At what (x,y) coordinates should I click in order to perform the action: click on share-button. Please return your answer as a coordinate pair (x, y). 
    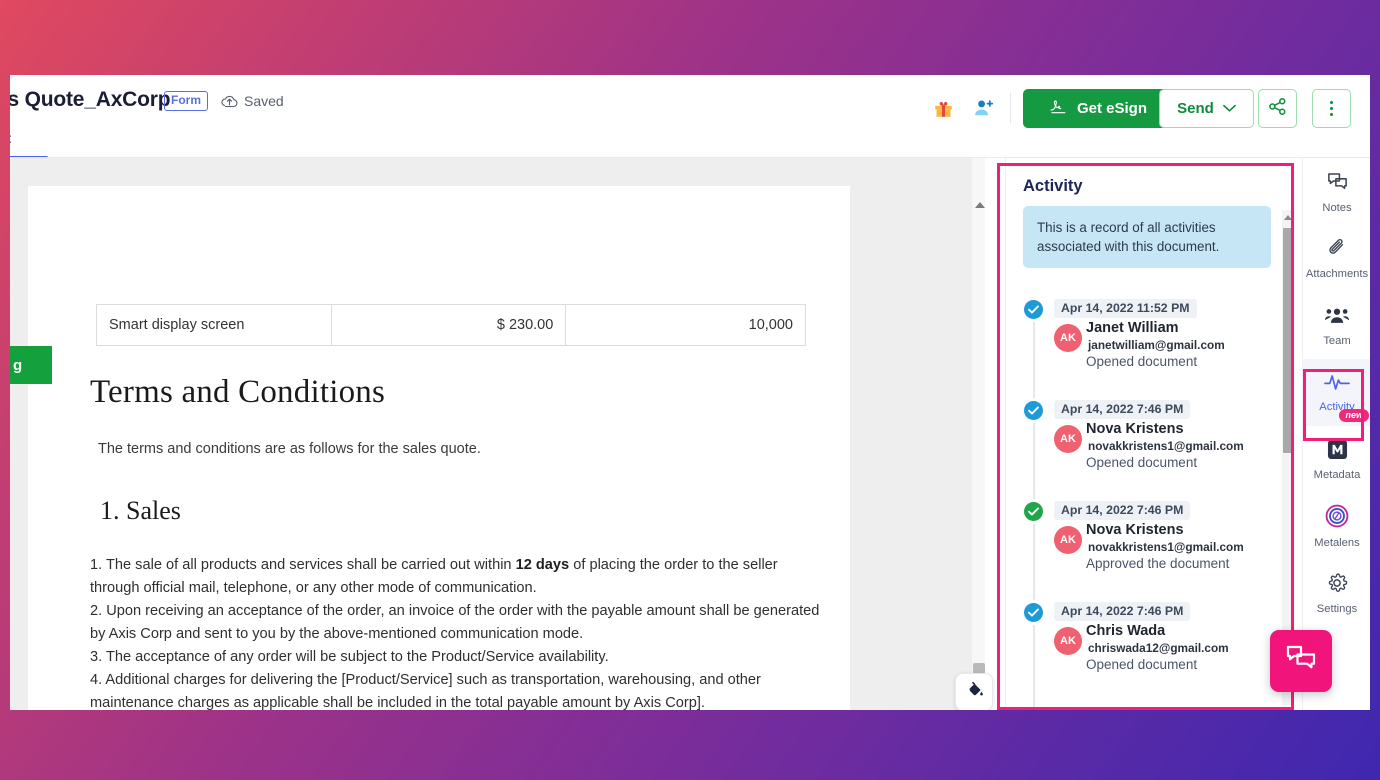
    Looking at the image, I should click on (1277, 108).